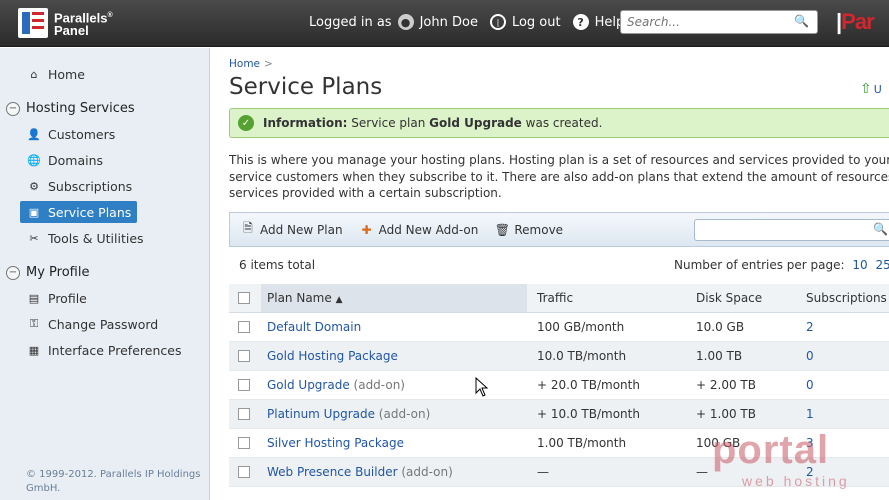  I want to click on addon-label: (add-on), so click(377, 384).